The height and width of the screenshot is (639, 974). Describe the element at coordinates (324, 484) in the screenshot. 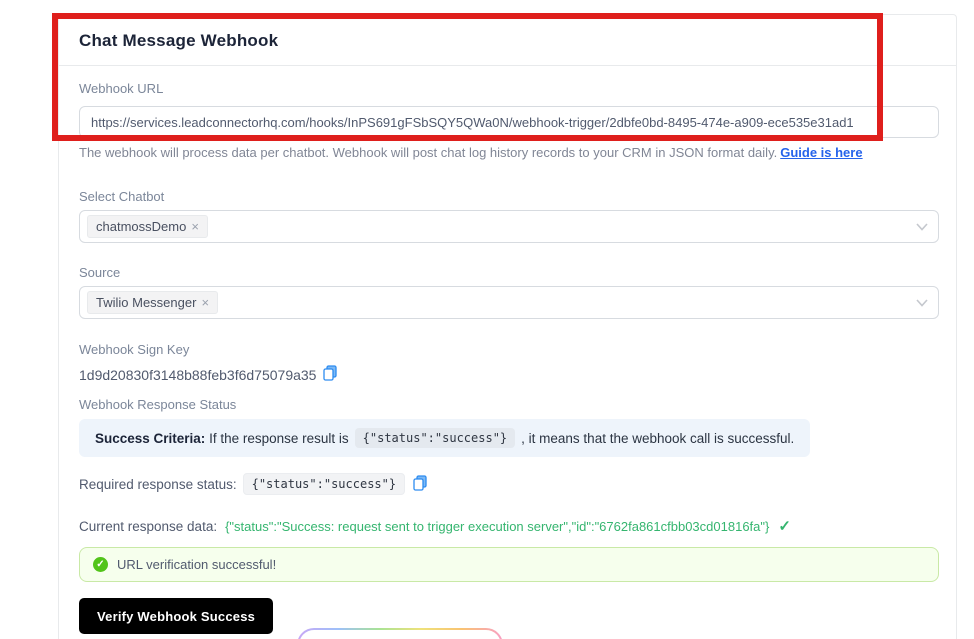

I see `required-status-code-chip: {"status":"success"}` at that location.